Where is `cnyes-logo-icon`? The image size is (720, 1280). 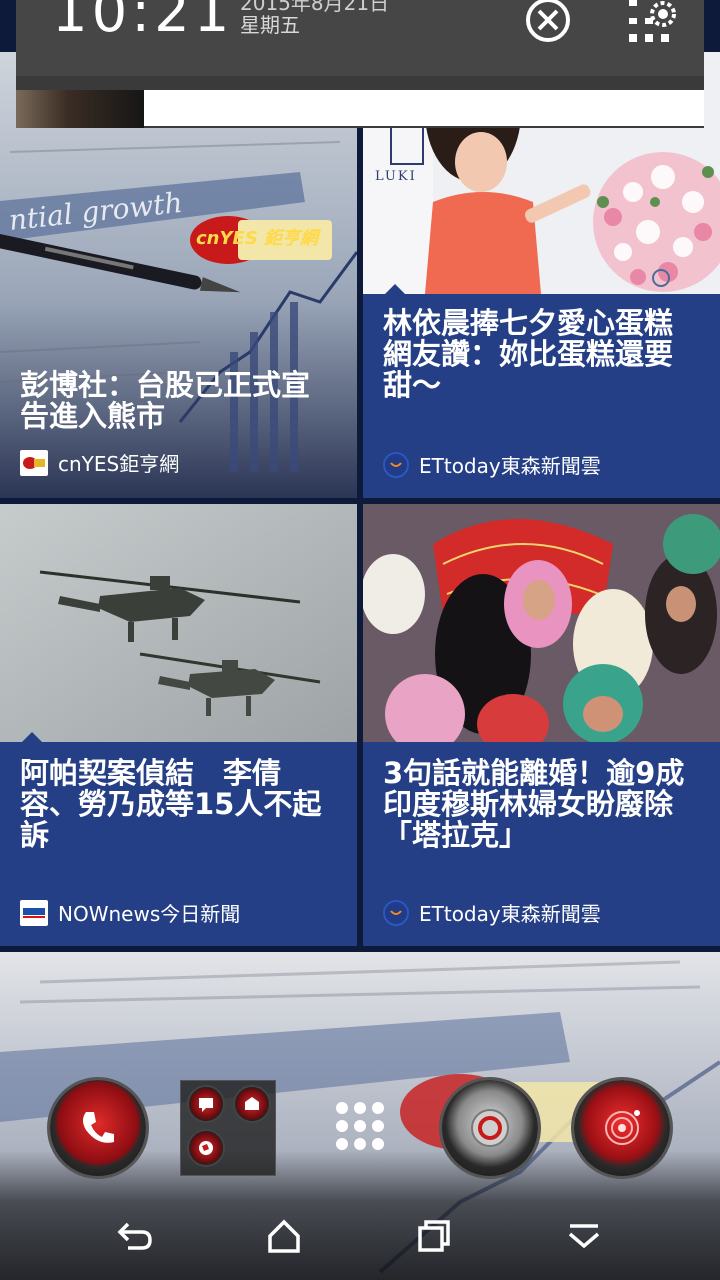
cnyes-logo-icon is located at coordinates (34, 462).